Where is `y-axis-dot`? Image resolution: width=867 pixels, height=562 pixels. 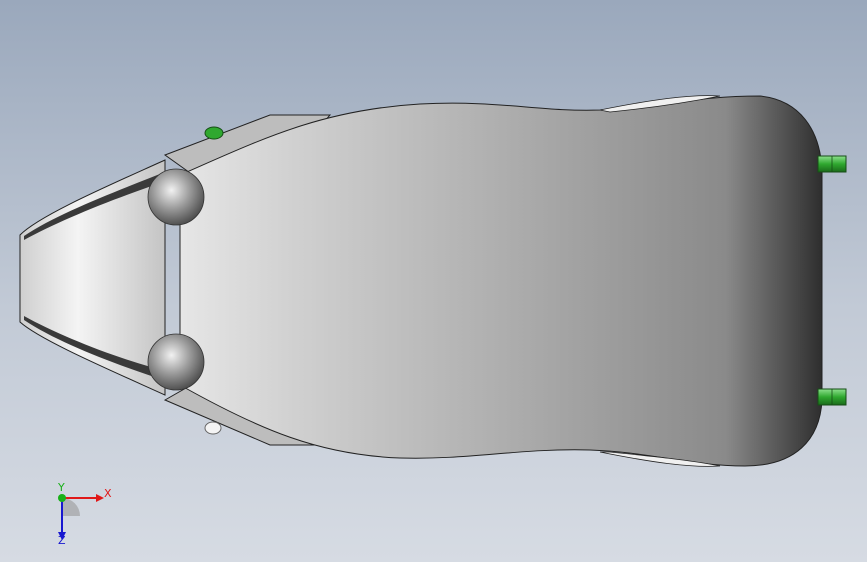 y-axis-dot is located at coordinates (62, 498).